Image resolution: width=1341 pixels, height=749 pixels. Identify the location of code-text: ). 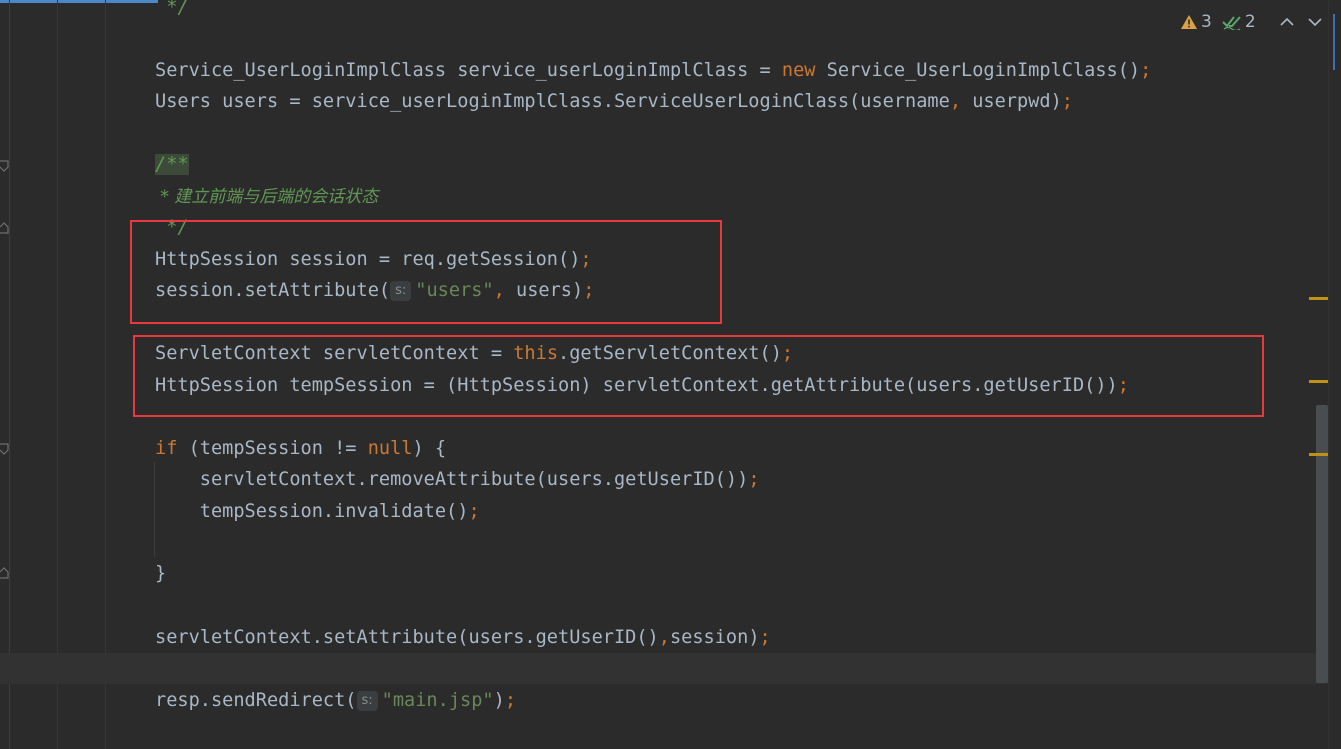
(499, 700).